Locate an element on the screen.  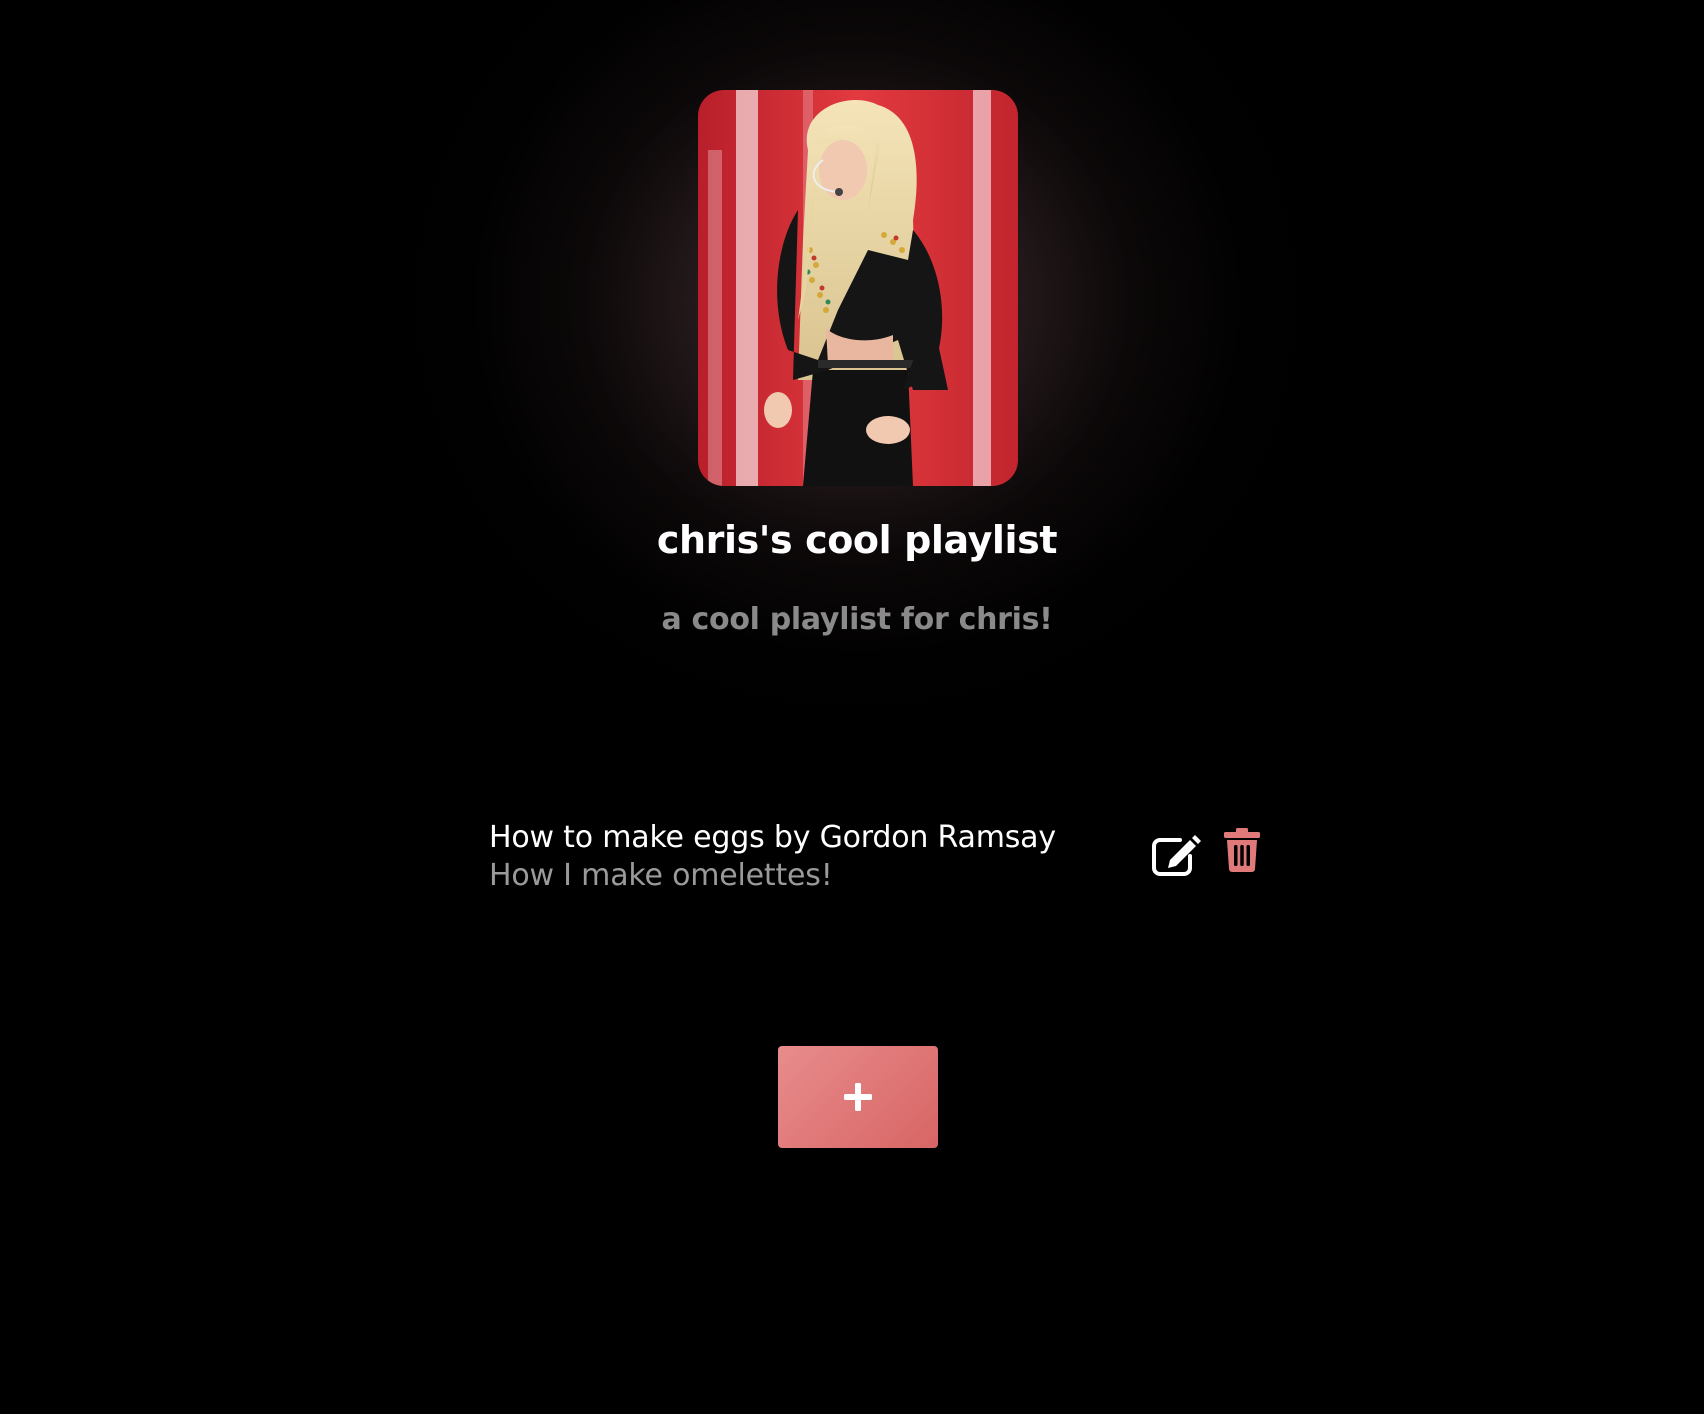
edit-song-button is located at coordinates (1176, 855).